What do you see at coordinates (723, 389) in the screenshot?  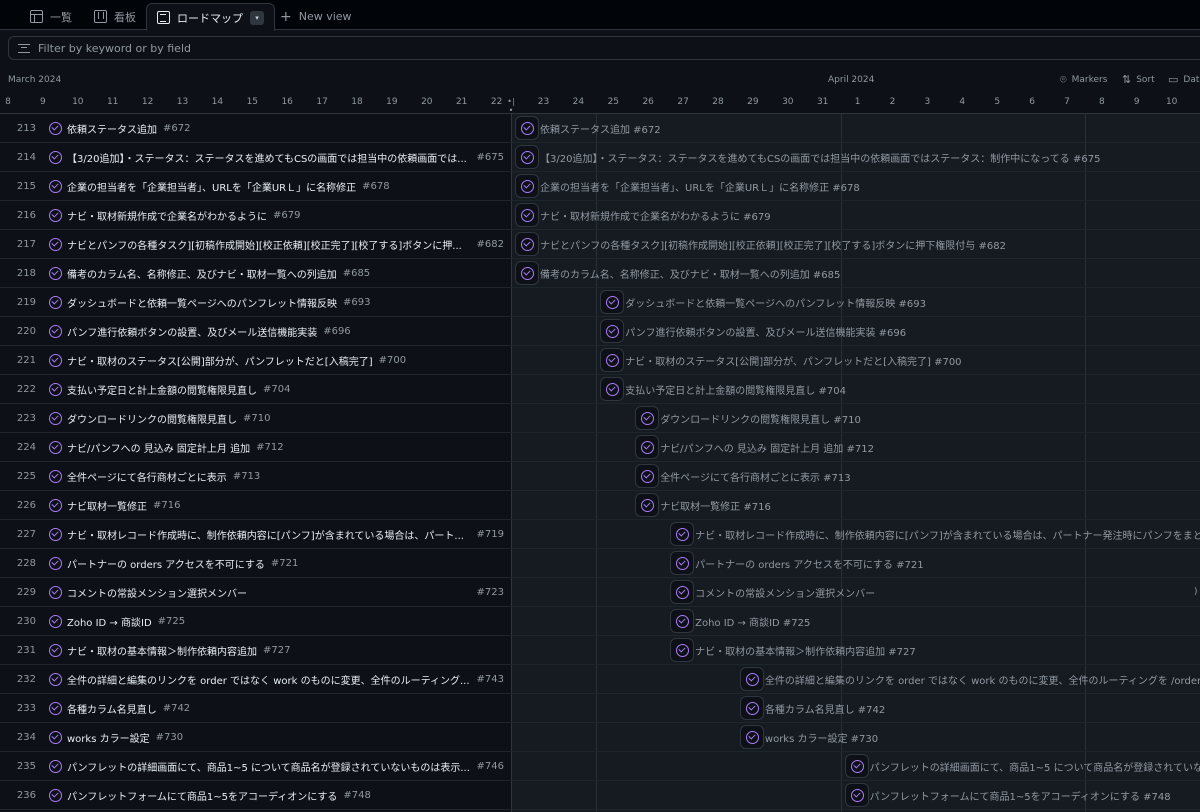 I see `roadmap-item-bar: 支払い予定日と計上金額の閲覧権限見直し #704` at bounding box center [723, 389].